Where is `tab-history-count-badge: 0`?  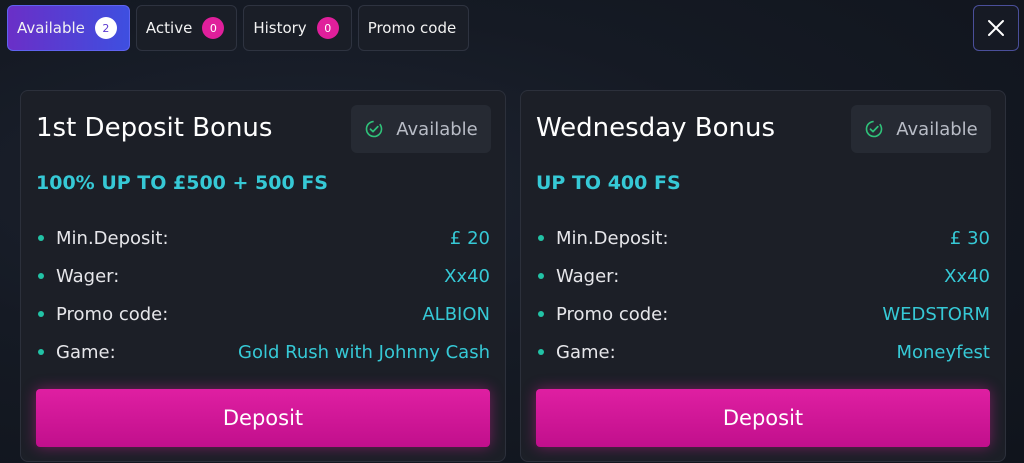 tab-history-count-badge: 0 is located at coordinates (327, 28).